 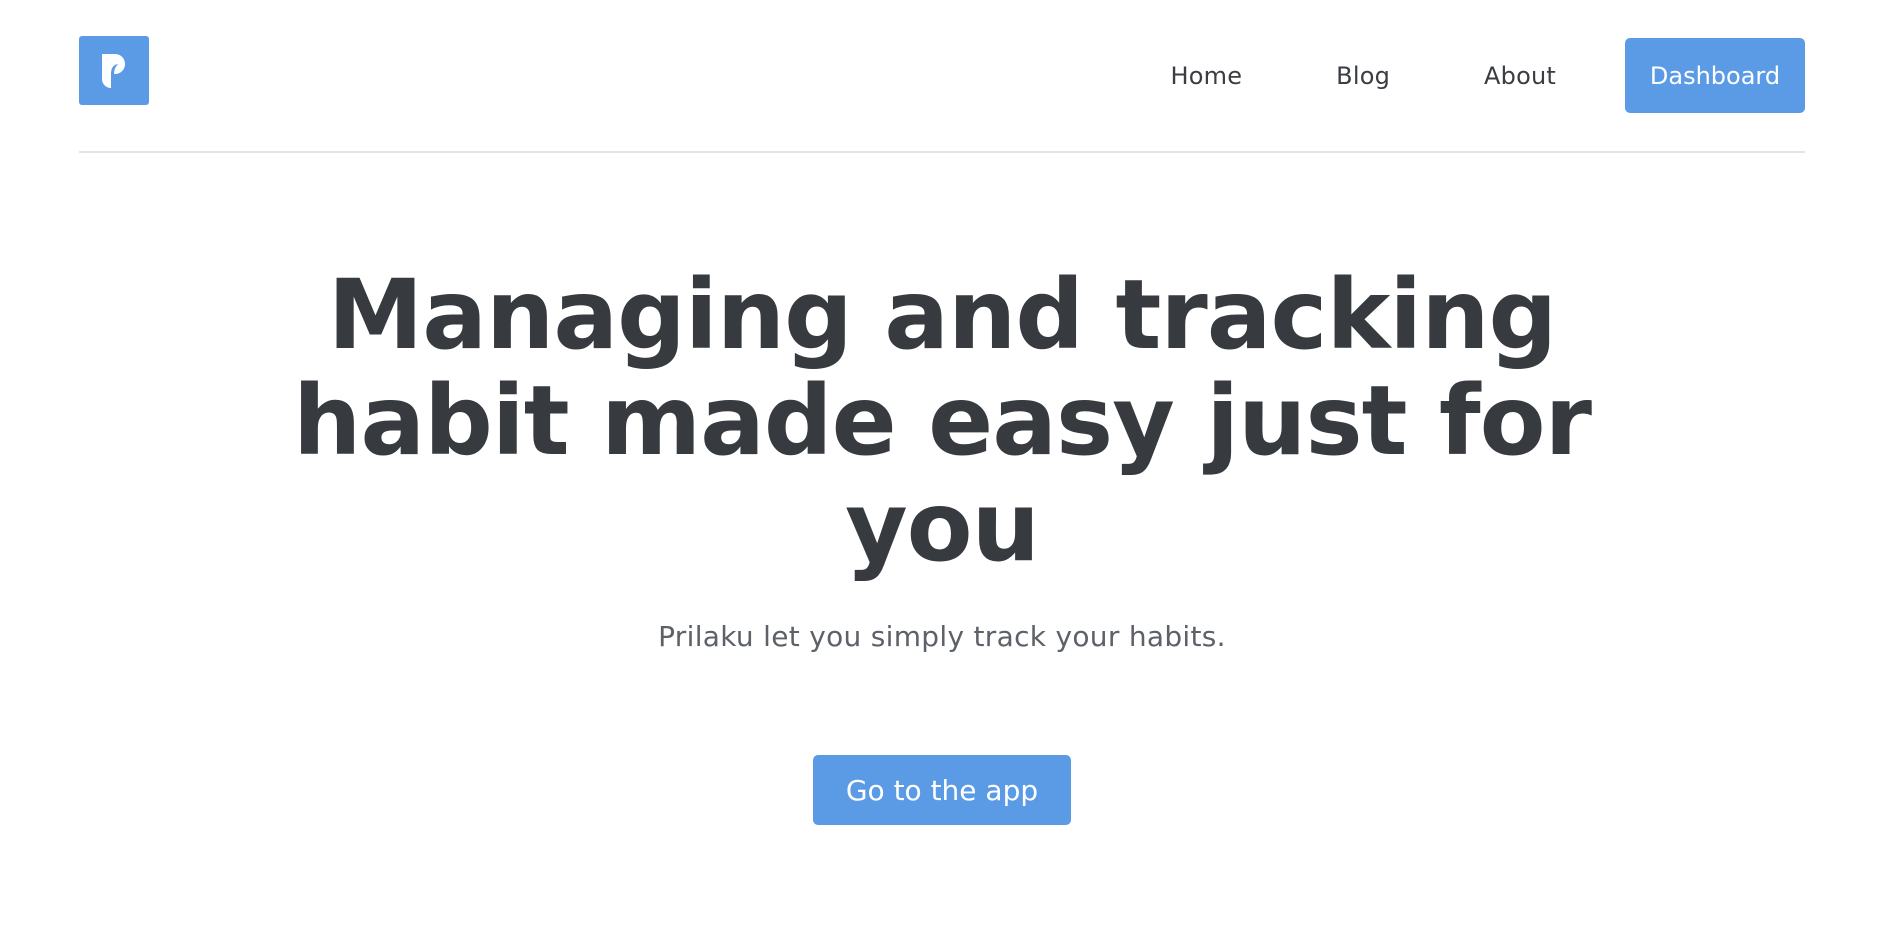 I want to click on dashboard-button: Dashboard, so click(x=1715, y=75).